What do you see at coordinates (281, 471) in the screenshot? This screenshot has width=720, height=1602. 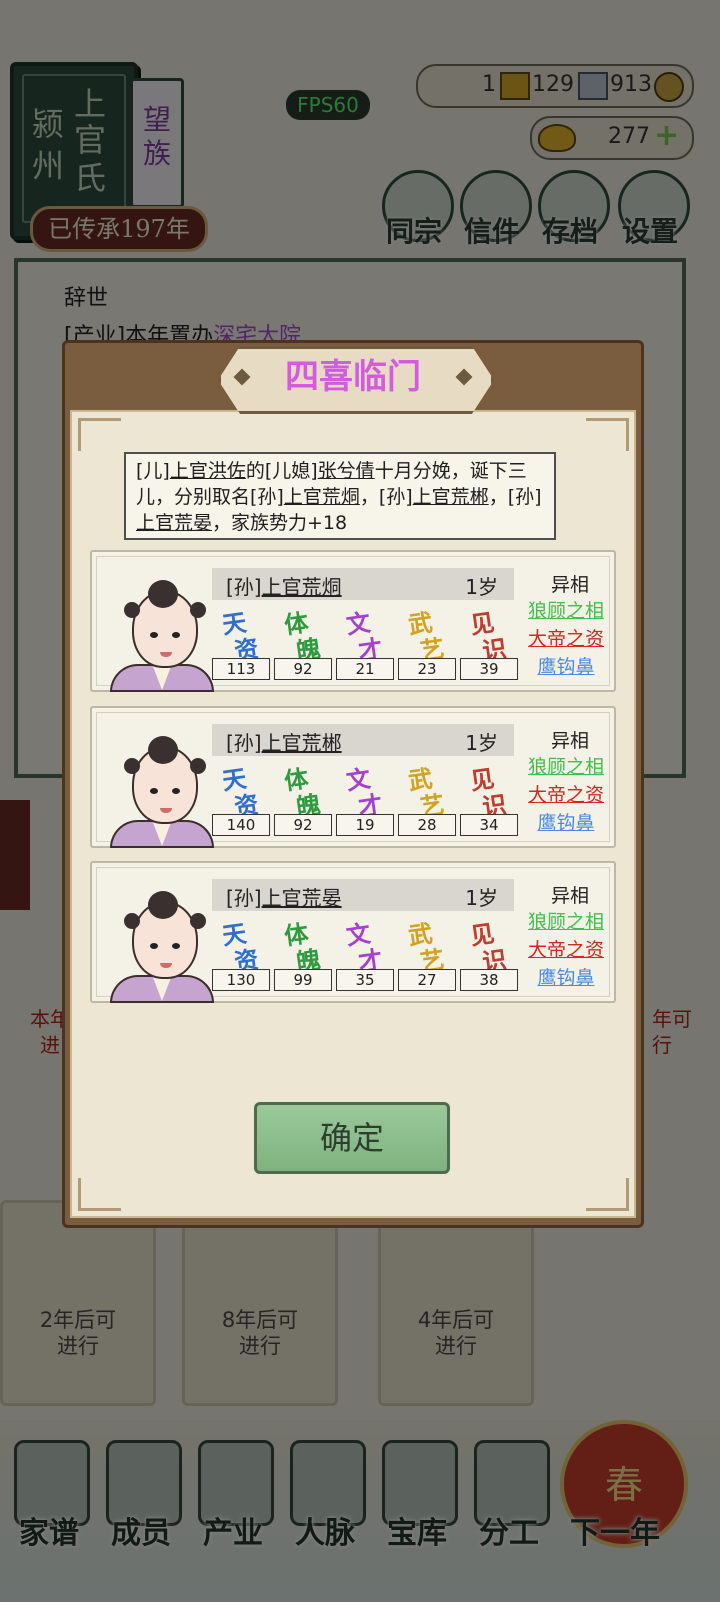 I see `msg-part-2: 的[儿媳]` at bounding box center [281, 471].